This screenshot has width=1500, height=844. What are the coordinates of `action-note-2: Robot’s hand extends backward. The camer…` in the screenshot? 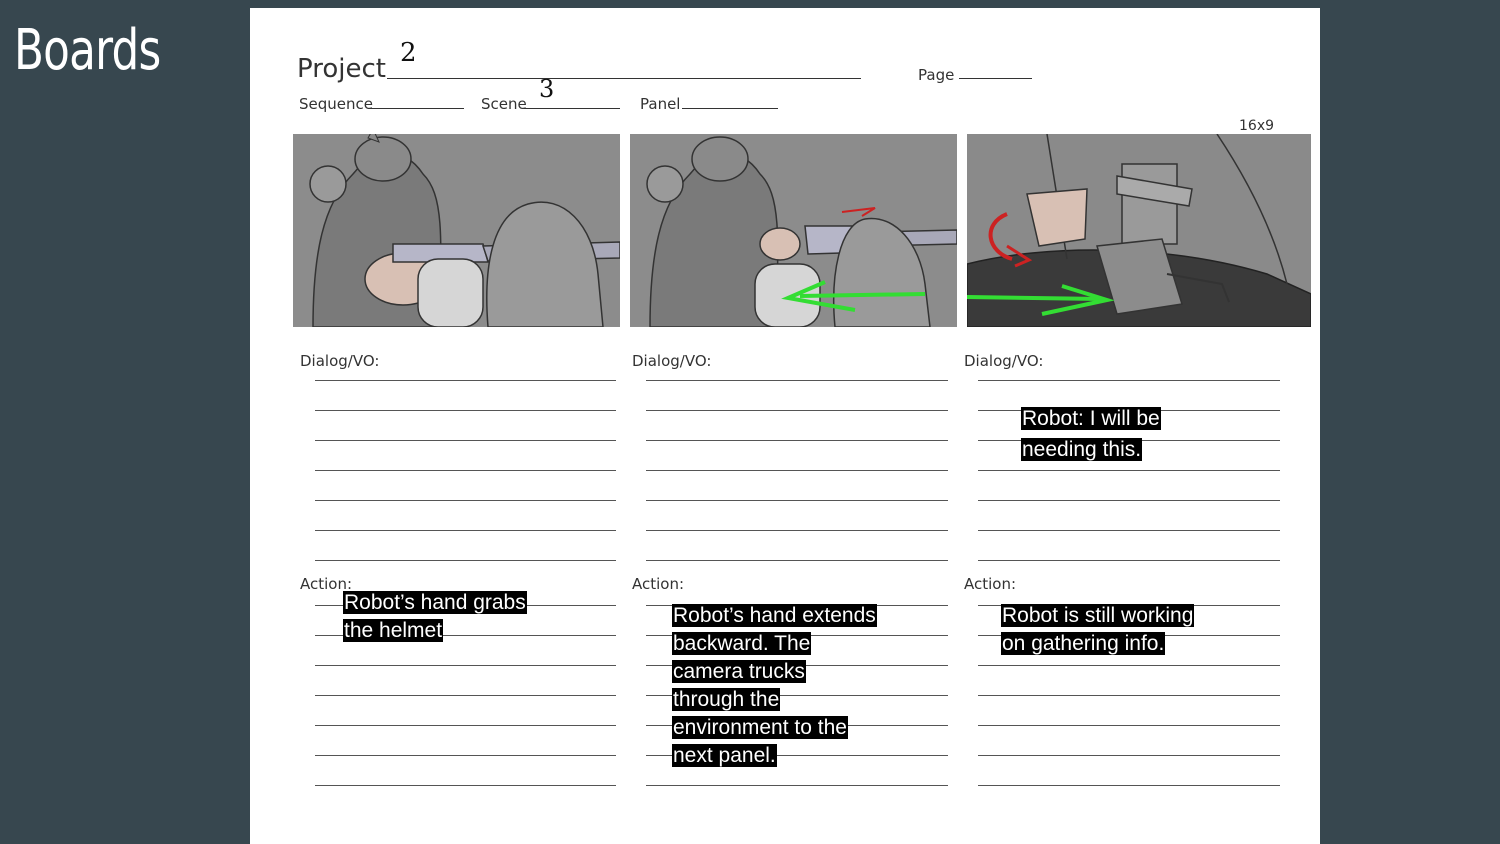 It's located at (774, 685).